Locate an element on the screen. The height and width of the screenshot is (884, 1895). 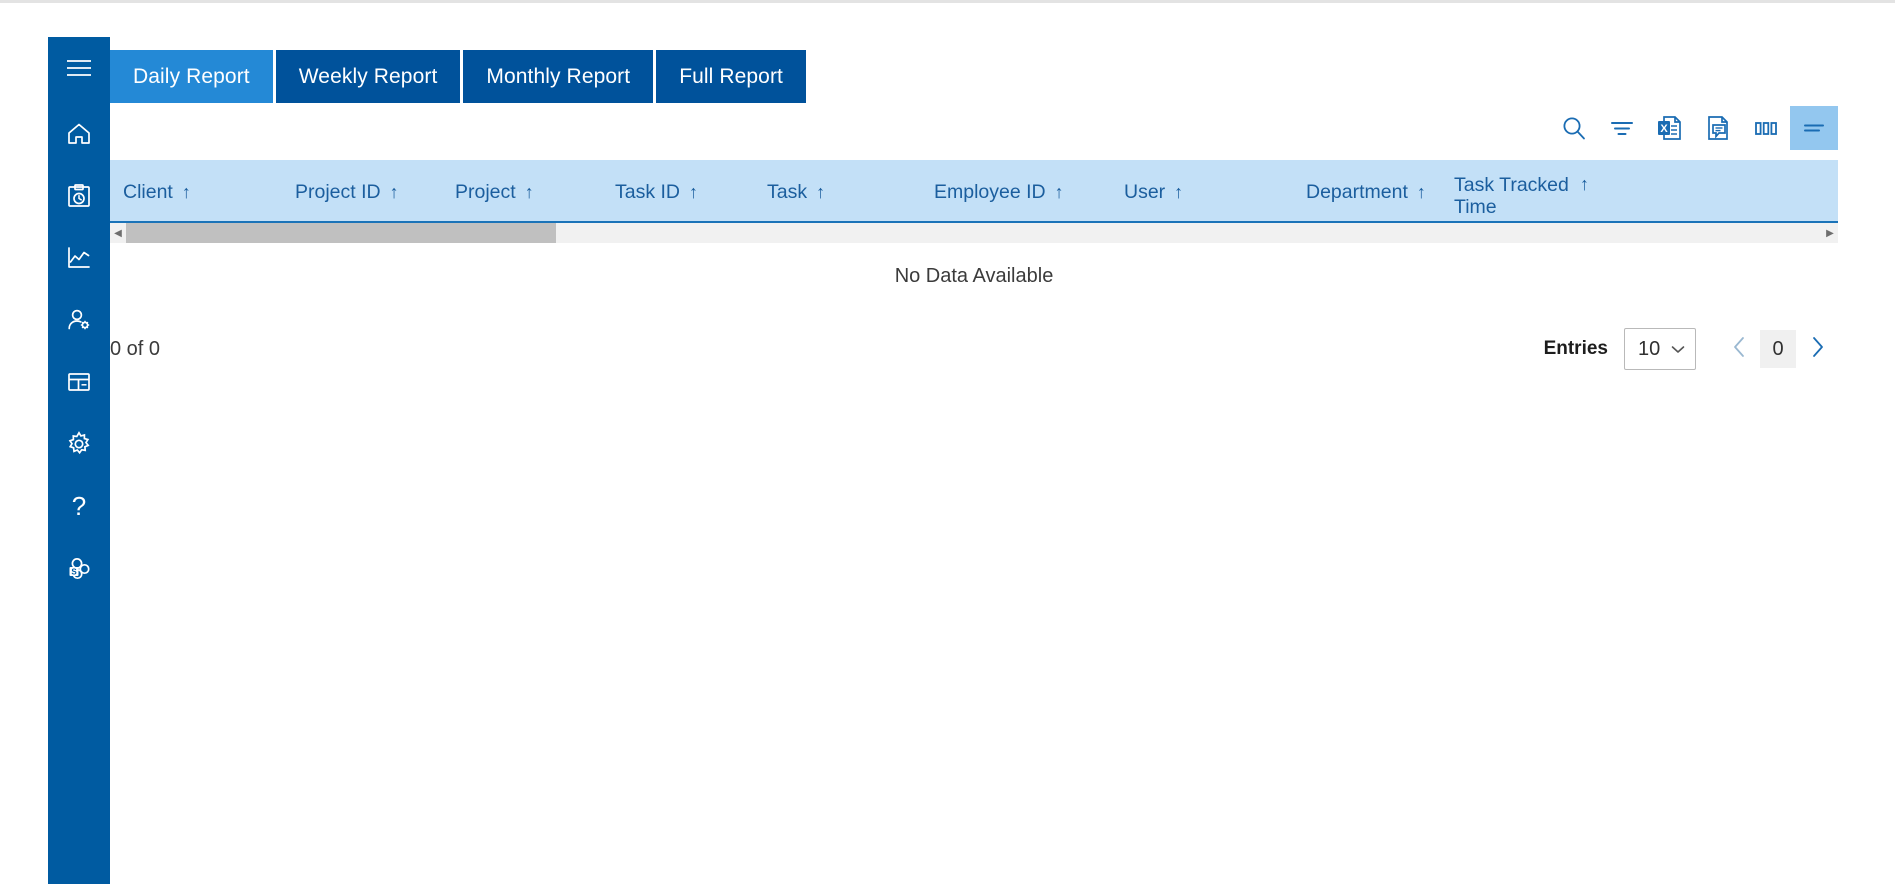
sidebar: ? S is located at coordinates (79, 460).